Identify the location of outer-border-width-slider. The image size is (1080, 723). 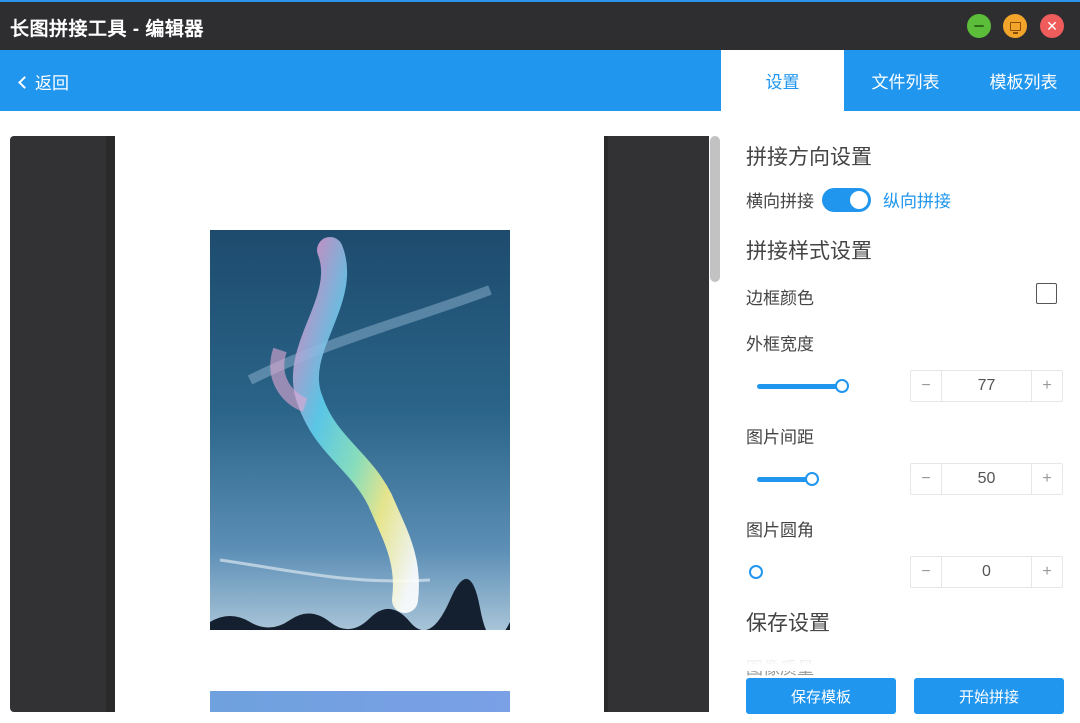
(803, 386).